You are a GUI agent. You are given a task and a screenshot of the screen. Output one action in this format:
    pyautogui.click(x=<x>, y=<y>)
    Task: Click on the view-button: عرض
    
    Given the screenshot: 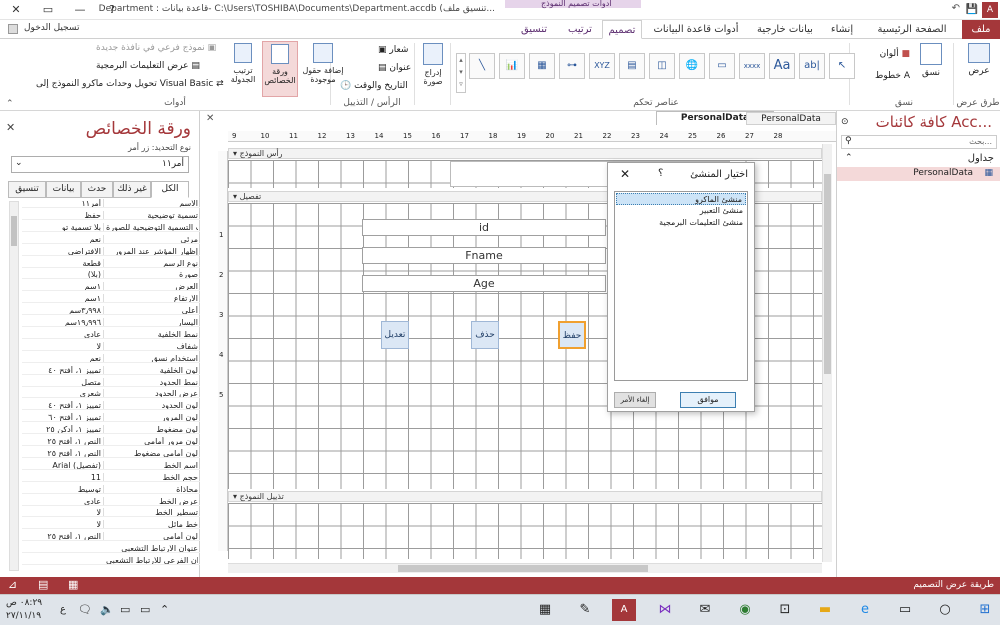 What is the action you would take?
    pyautogui.click(x=979, y=68)
    